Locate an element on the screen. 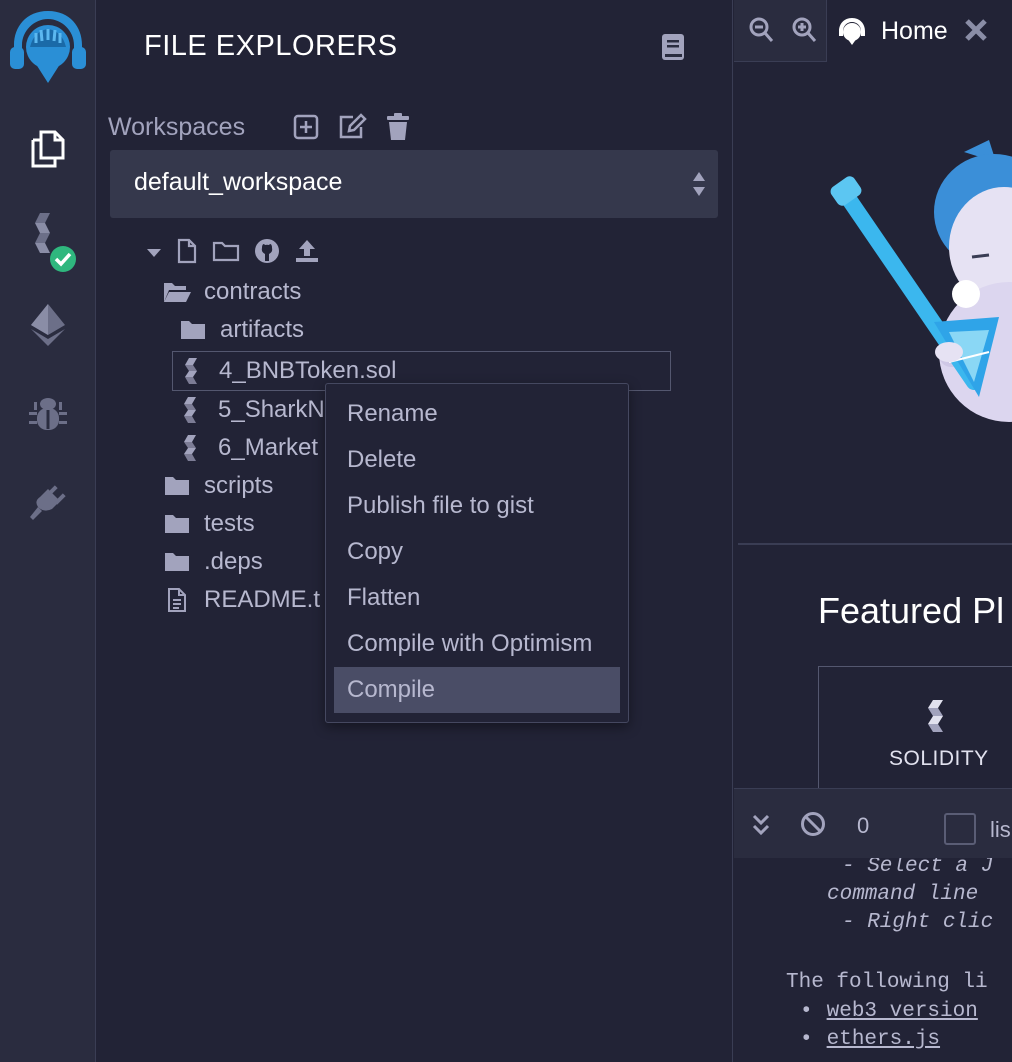  terminal-line: - Select a J is located at coordinates (918, 868).